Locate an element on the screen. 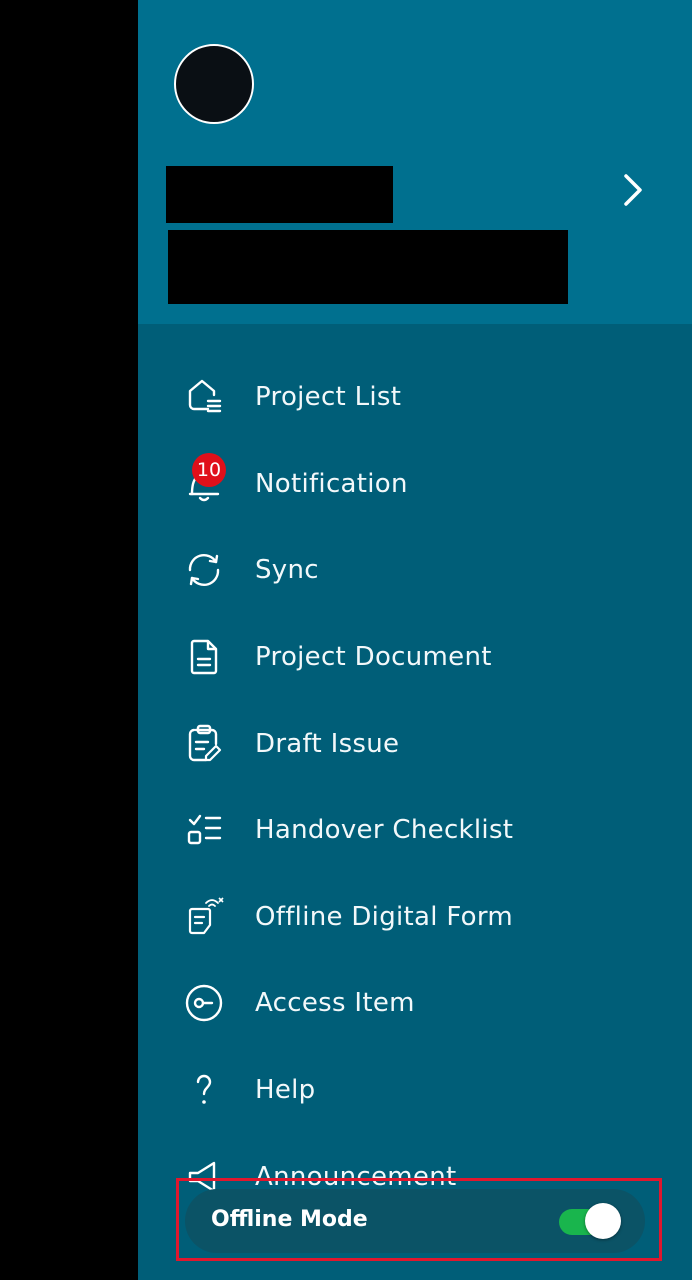  offline-form-icon is located at coordinates (206, 915).